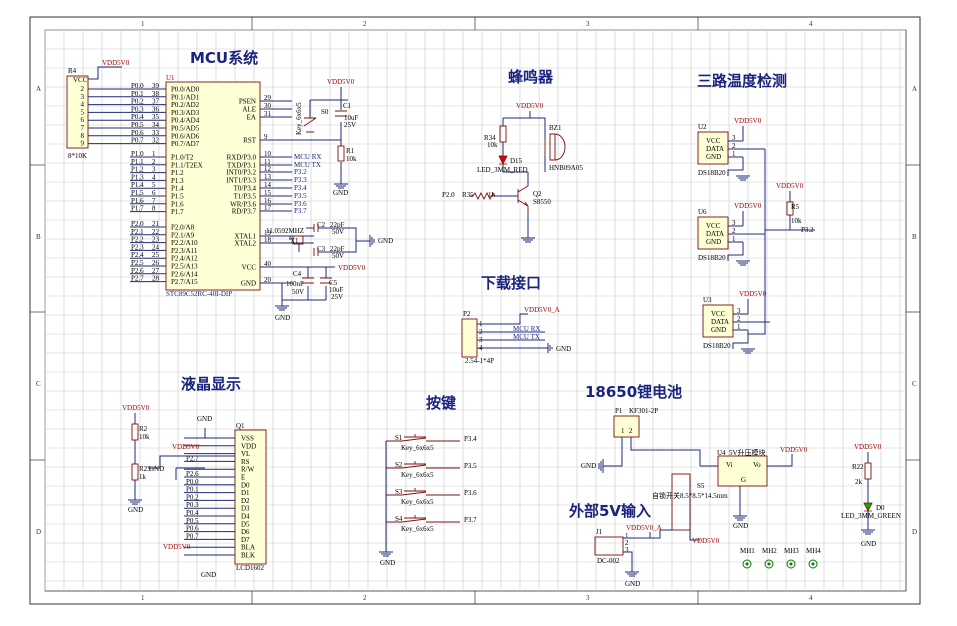  What do you see at coordinates (83, 120) in the screenshot?
I see `rpack-pin-num: 6` at bounding box center [83, 120].